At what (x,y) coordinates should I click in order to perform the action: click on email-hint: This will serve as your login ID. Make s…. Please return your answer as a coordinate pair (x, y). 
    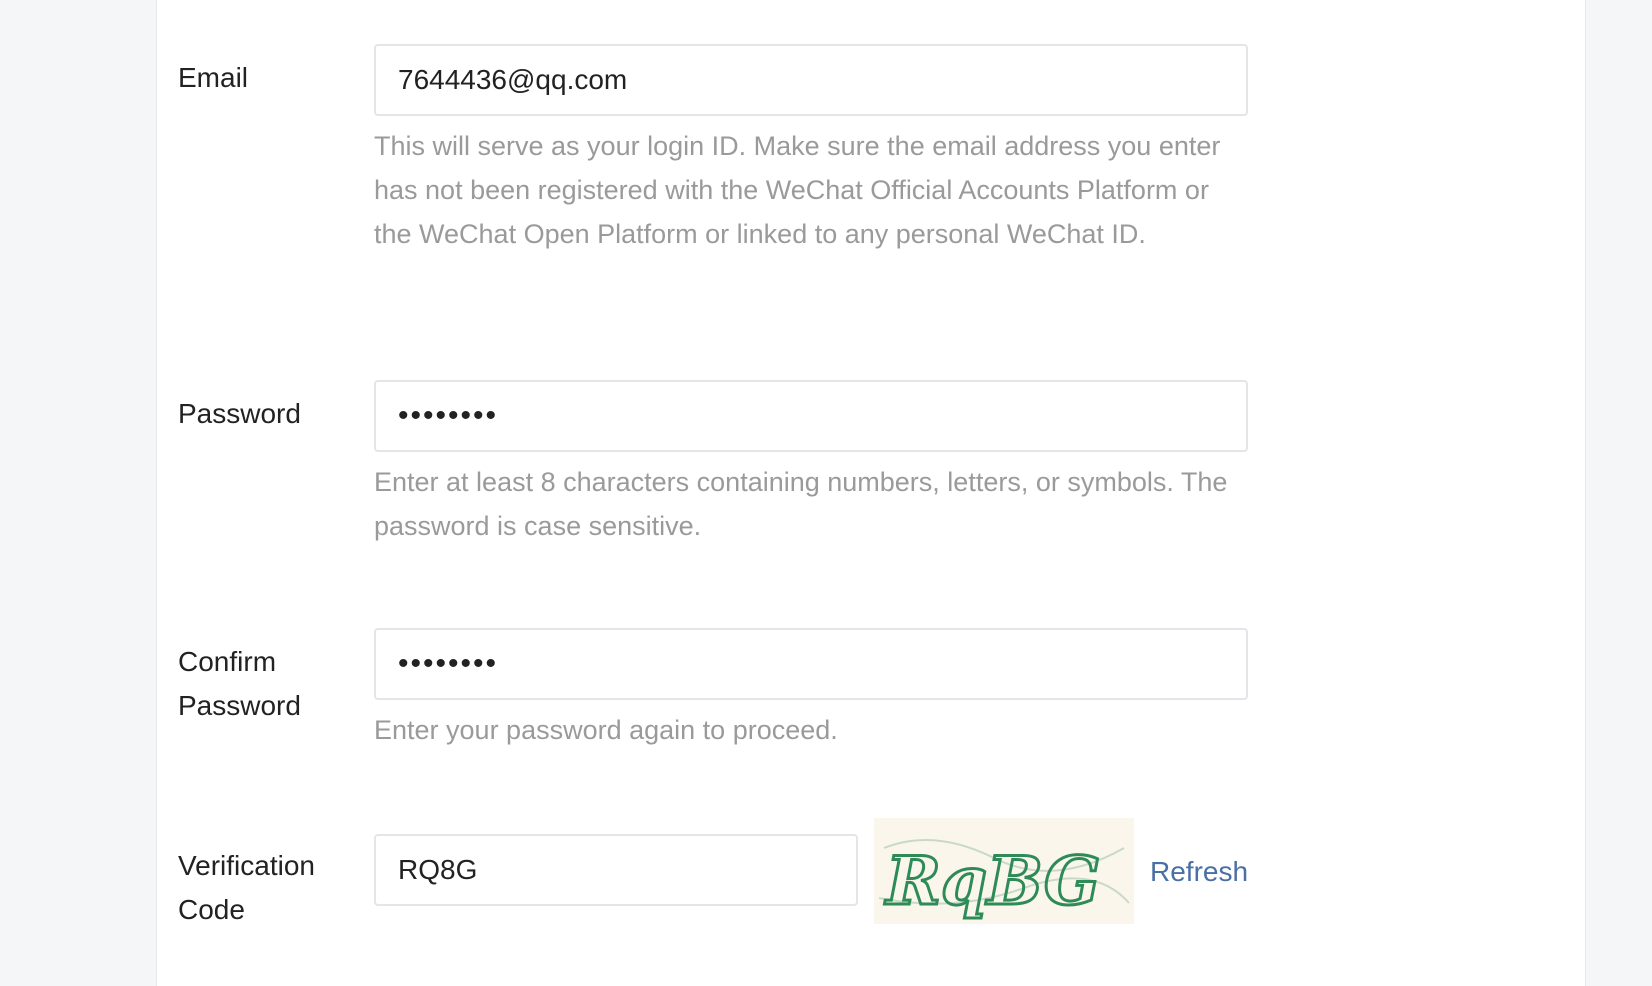
    Looking at the image, I should click on (797, 190).